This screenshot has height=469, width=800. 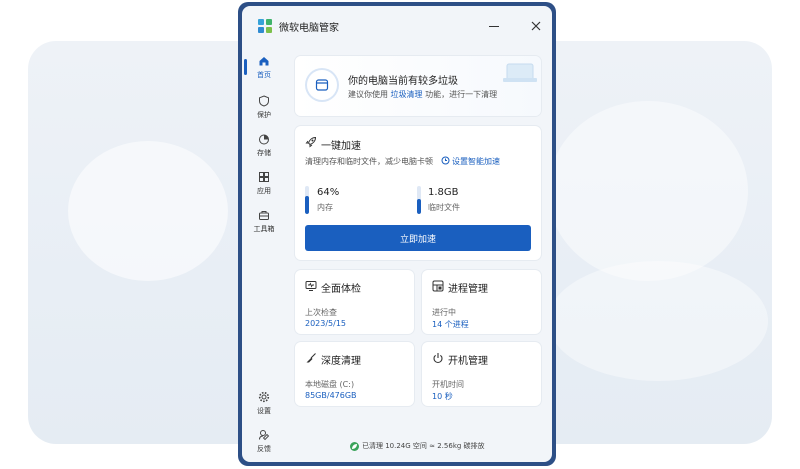 I want to click on tile-label: 上次检查, so click(x=321, y=312).